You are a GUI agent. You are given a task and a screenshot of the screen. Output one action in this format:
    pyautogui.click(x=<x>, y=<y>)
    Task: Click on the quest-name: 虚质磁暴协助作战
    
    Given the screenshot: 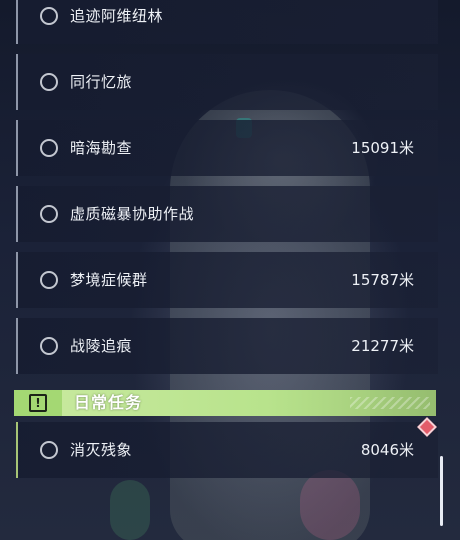 What is the action you would take?
    pyautogui.click(x=132, y=214)
    